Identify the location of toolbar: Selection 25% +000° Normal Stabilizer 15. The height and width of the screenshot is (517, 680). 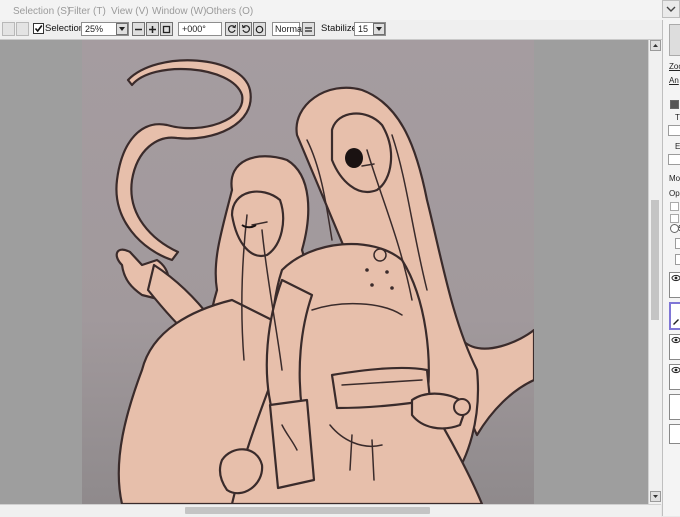
(340, 30).